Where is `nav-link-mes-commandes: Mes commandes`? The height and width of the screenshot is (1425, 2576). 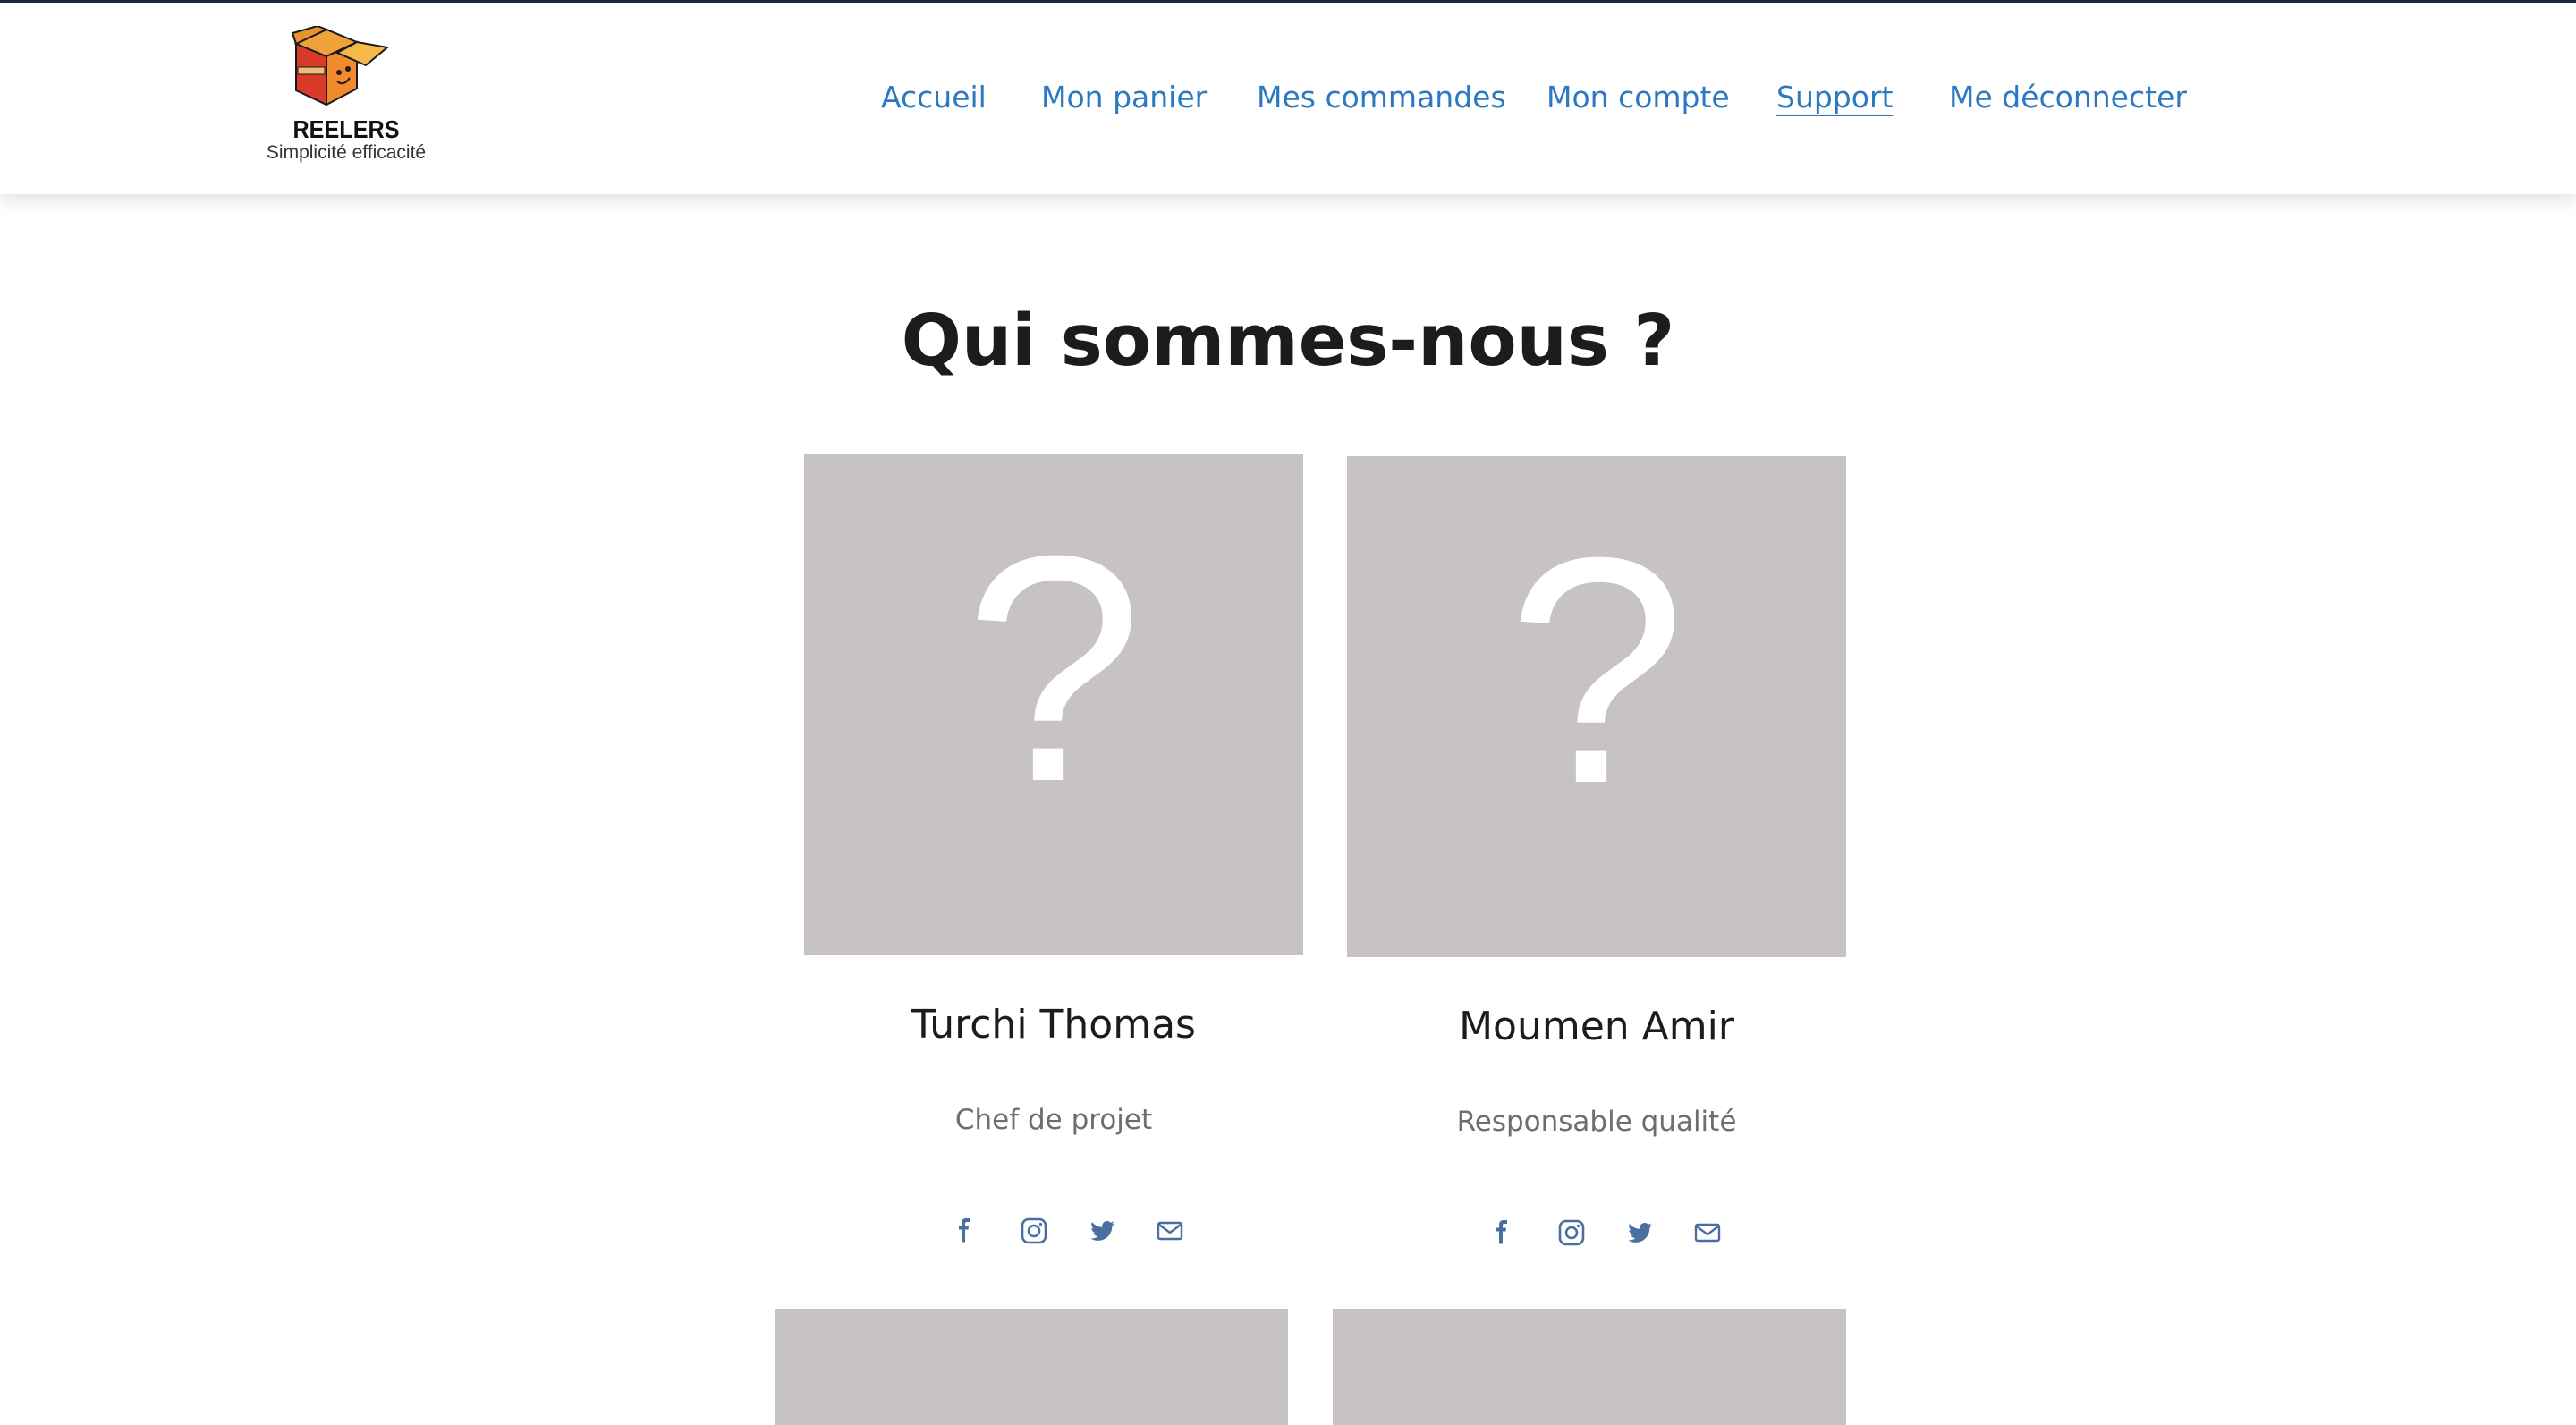 nav-link-mes-commandes: Mes commandes is located at coordinates (1381, 97).